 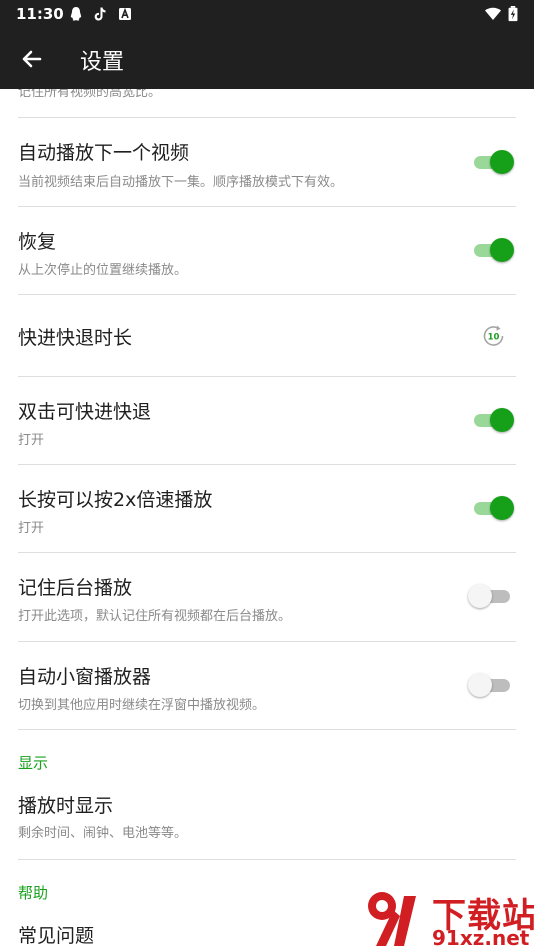 I want to click on battery-charging-icon, so click(x=513, y=14).